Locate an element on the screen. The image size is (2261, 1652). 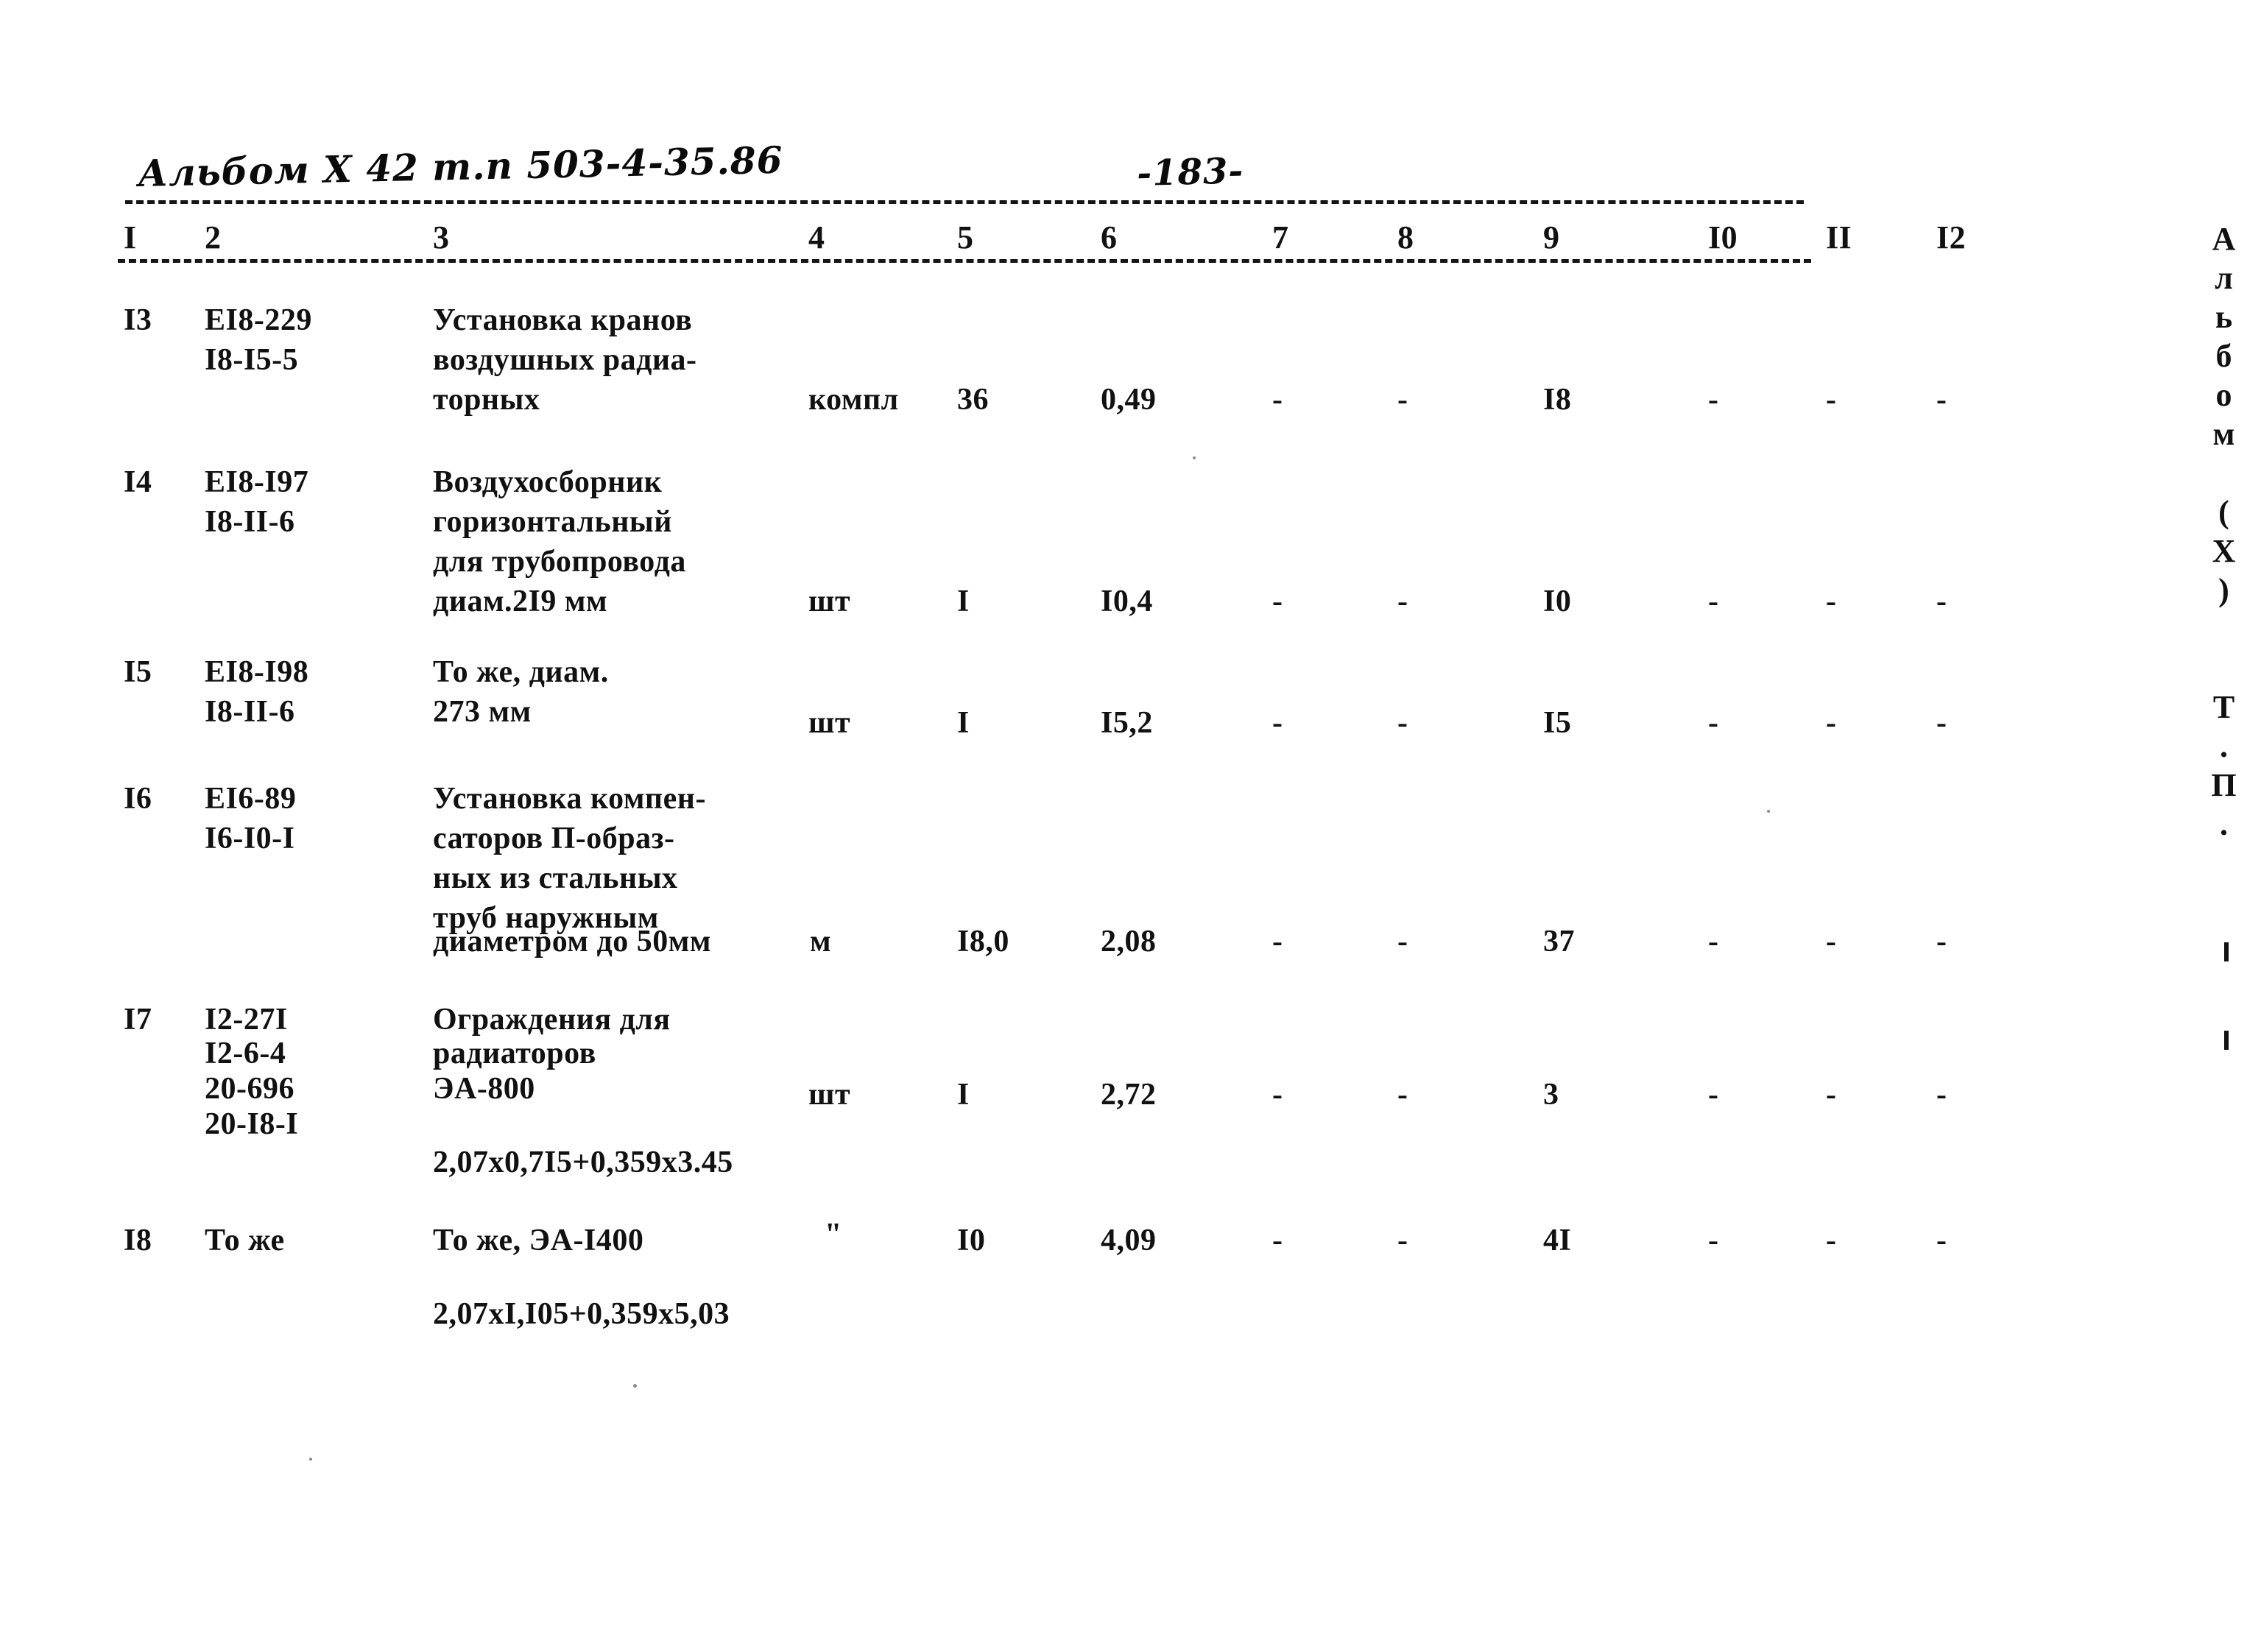
table-row-description: Установка компен- is located at coordinates (569, 799).